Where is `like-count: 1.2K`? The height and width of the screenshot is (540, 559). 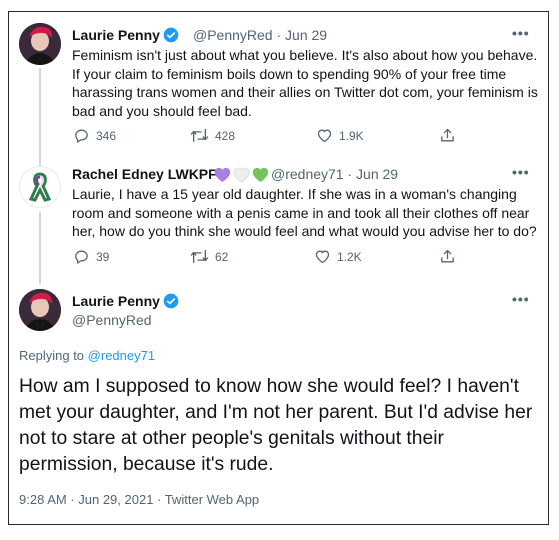
like-count: 1.2K is located at coordinates (349, 256).